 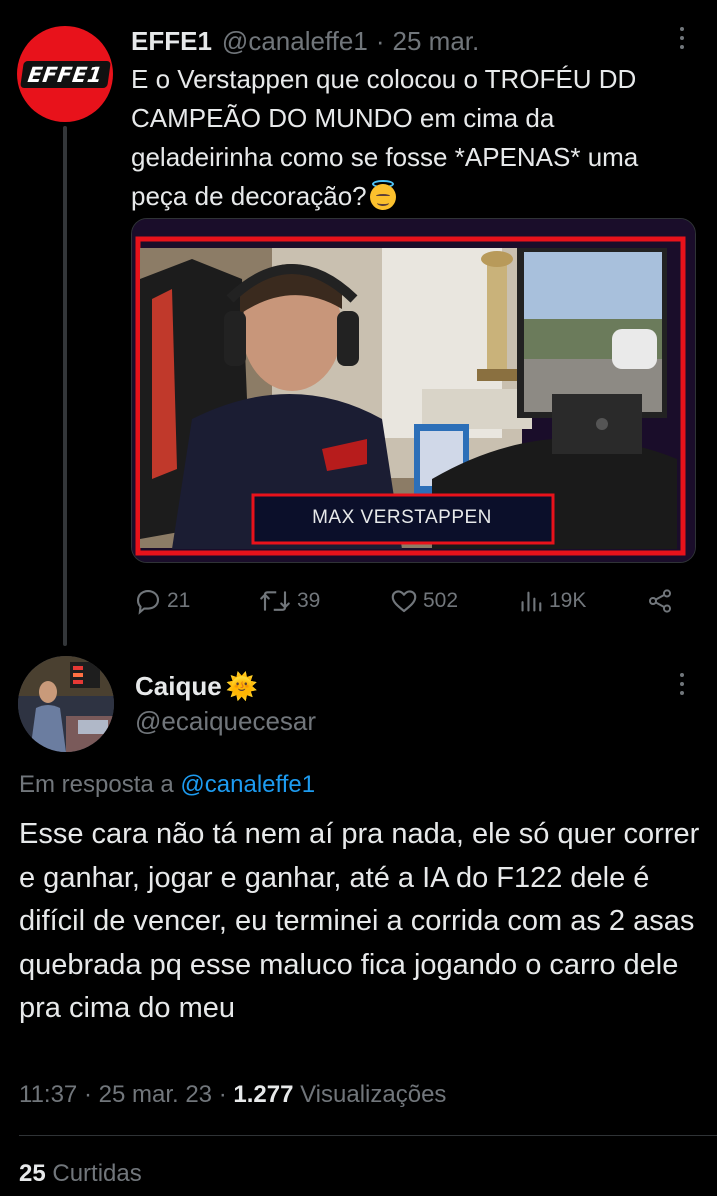 I want to click on views-label: Visualizações, so click(x=373, y=1094).